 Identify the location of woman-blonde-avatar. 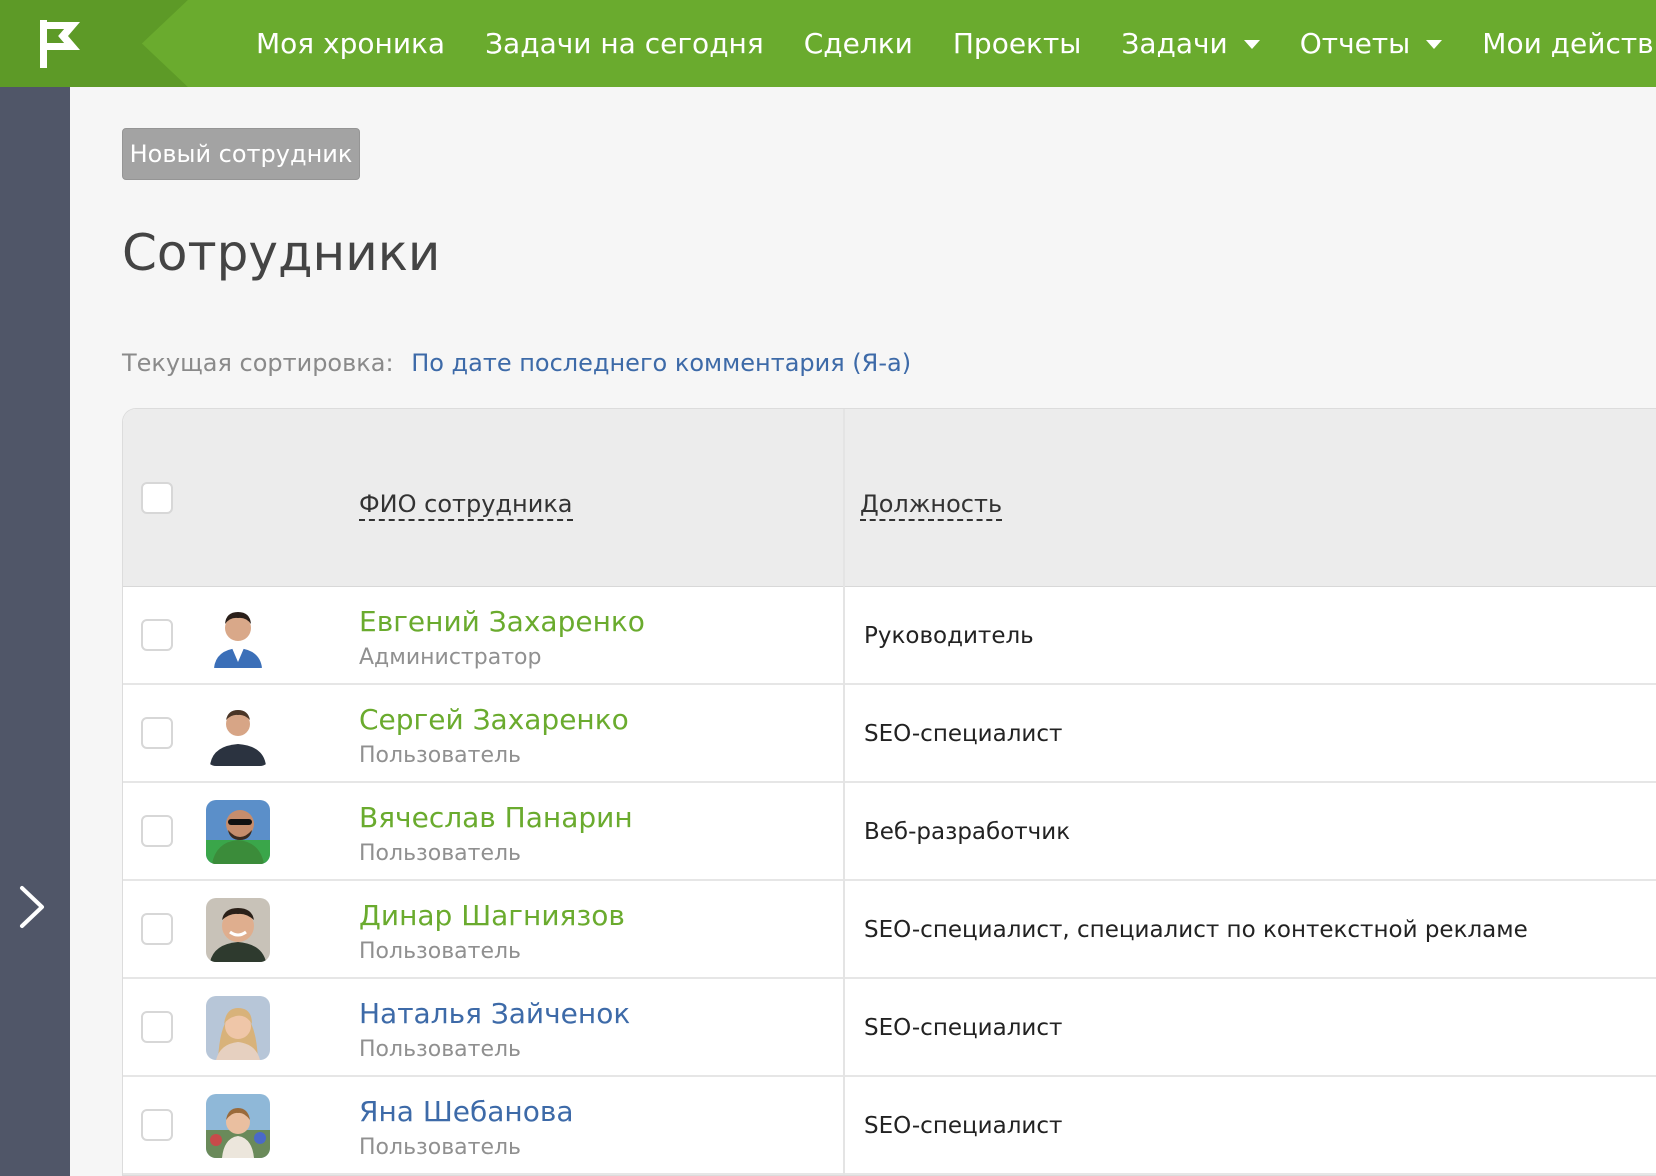
(238, 1028).